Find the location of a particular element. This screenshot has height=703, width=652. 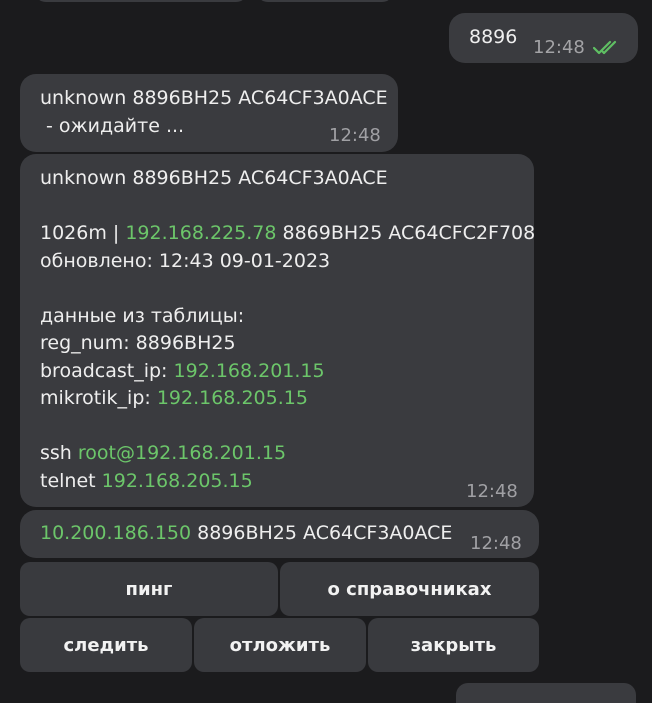

ip-link: 192.168.201.15 is located at coordinates (249, 371).